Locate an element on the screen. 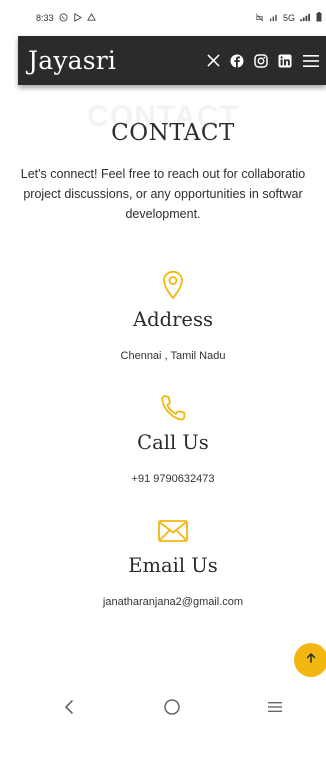 Image resolution: width=326 pixels, height=770 pixels. contact-phone: Call Us +91 9790632473 is located at coordinates (163, 439).